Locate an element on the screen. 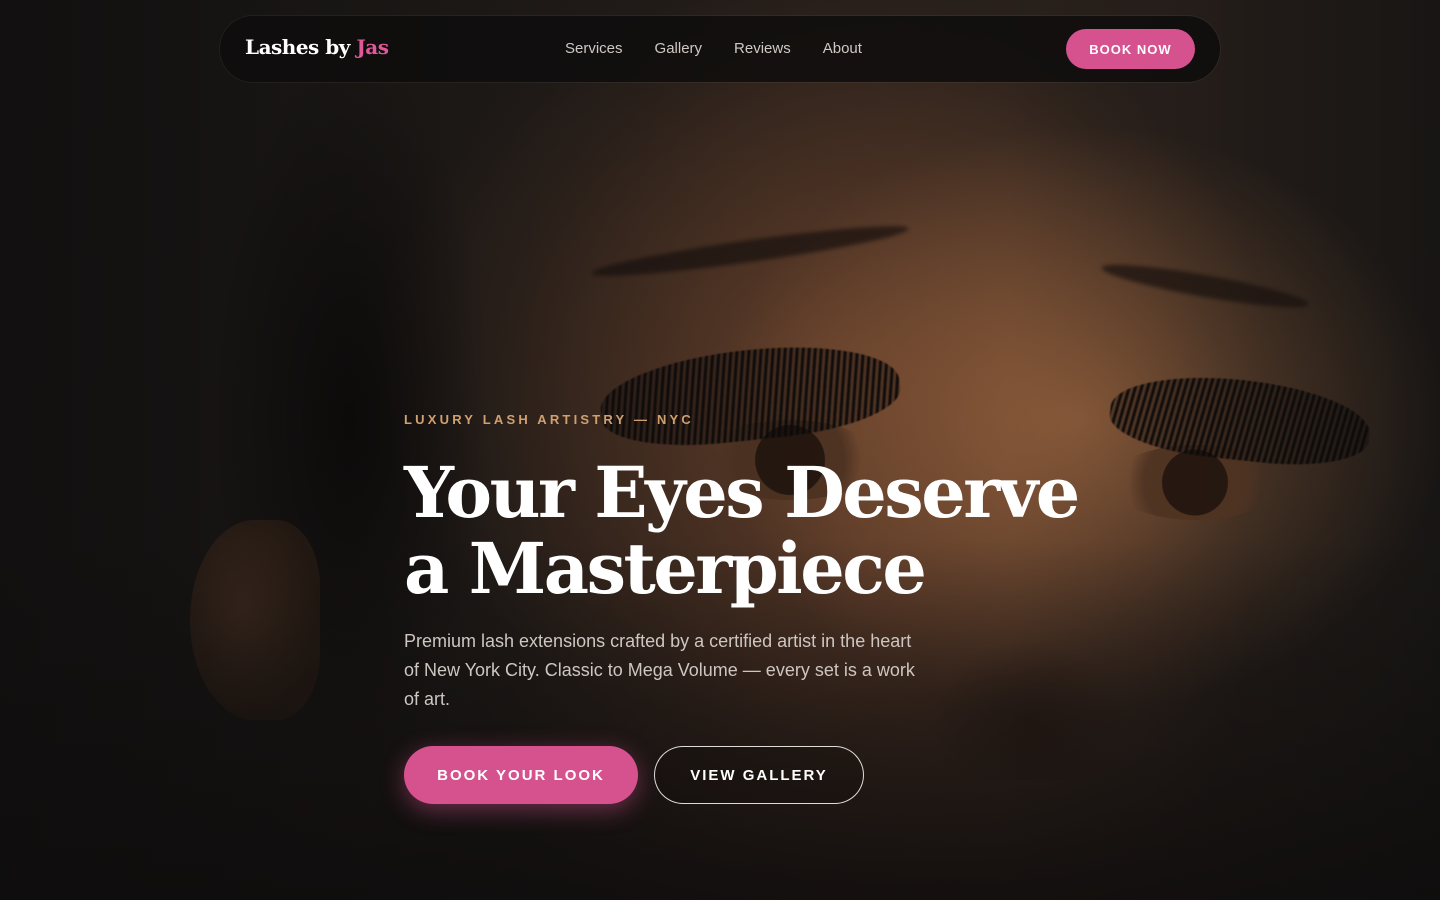 This screenshot has height=900, width=1440. hero-eyebrow: LUXURY LASH ARTISTRY — NYC is located at coordinates (549, 419).